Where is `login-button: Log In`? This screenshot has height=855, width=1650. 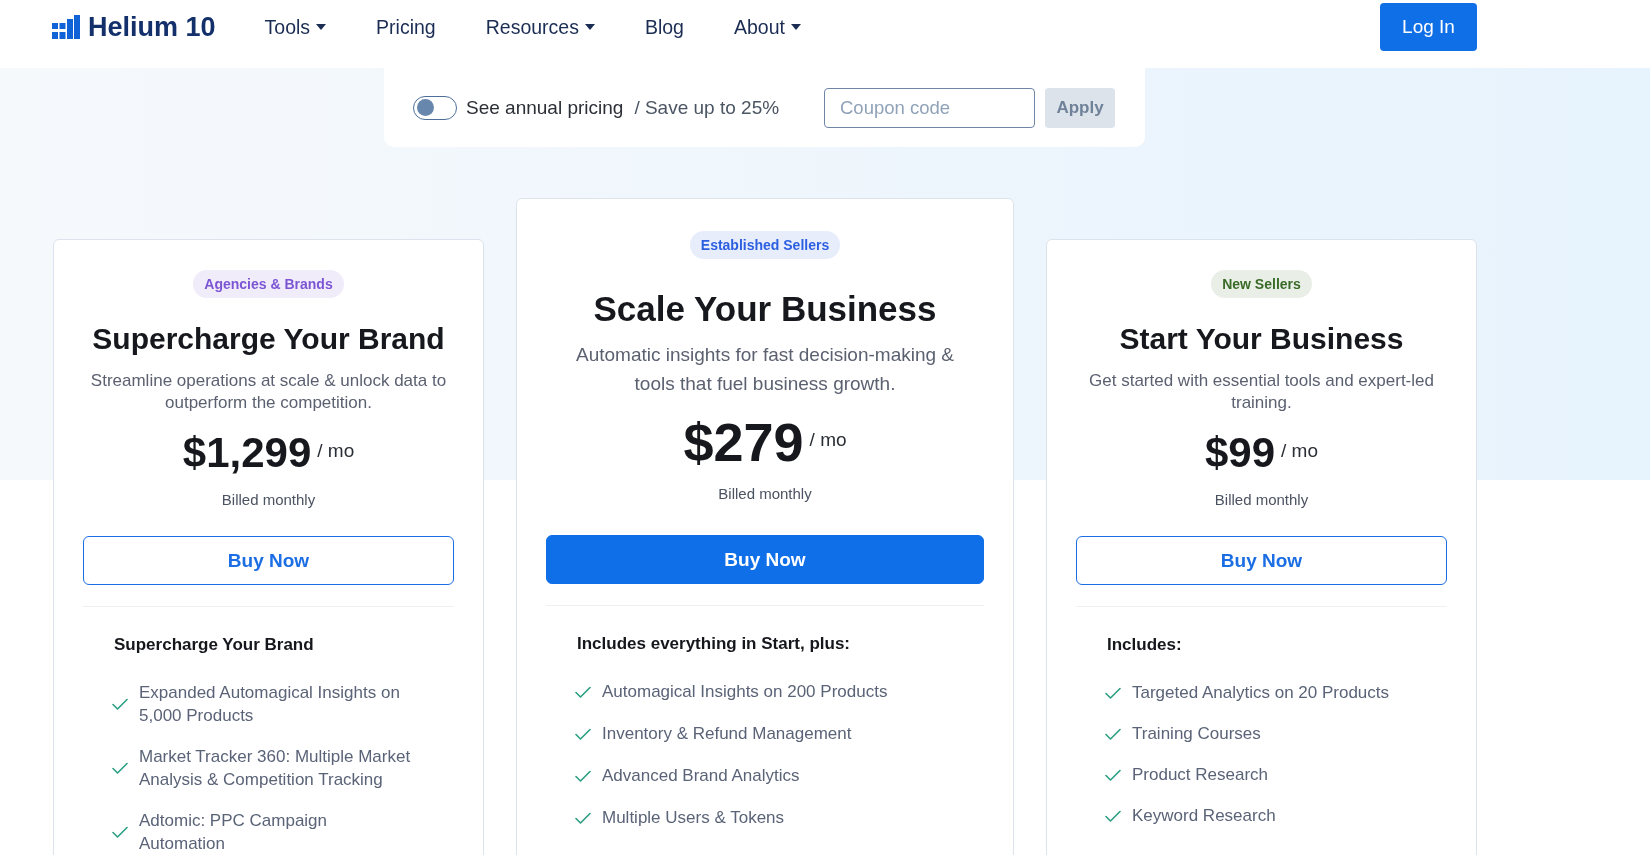 login-button: Log In is located at coordinates (1428, 27).